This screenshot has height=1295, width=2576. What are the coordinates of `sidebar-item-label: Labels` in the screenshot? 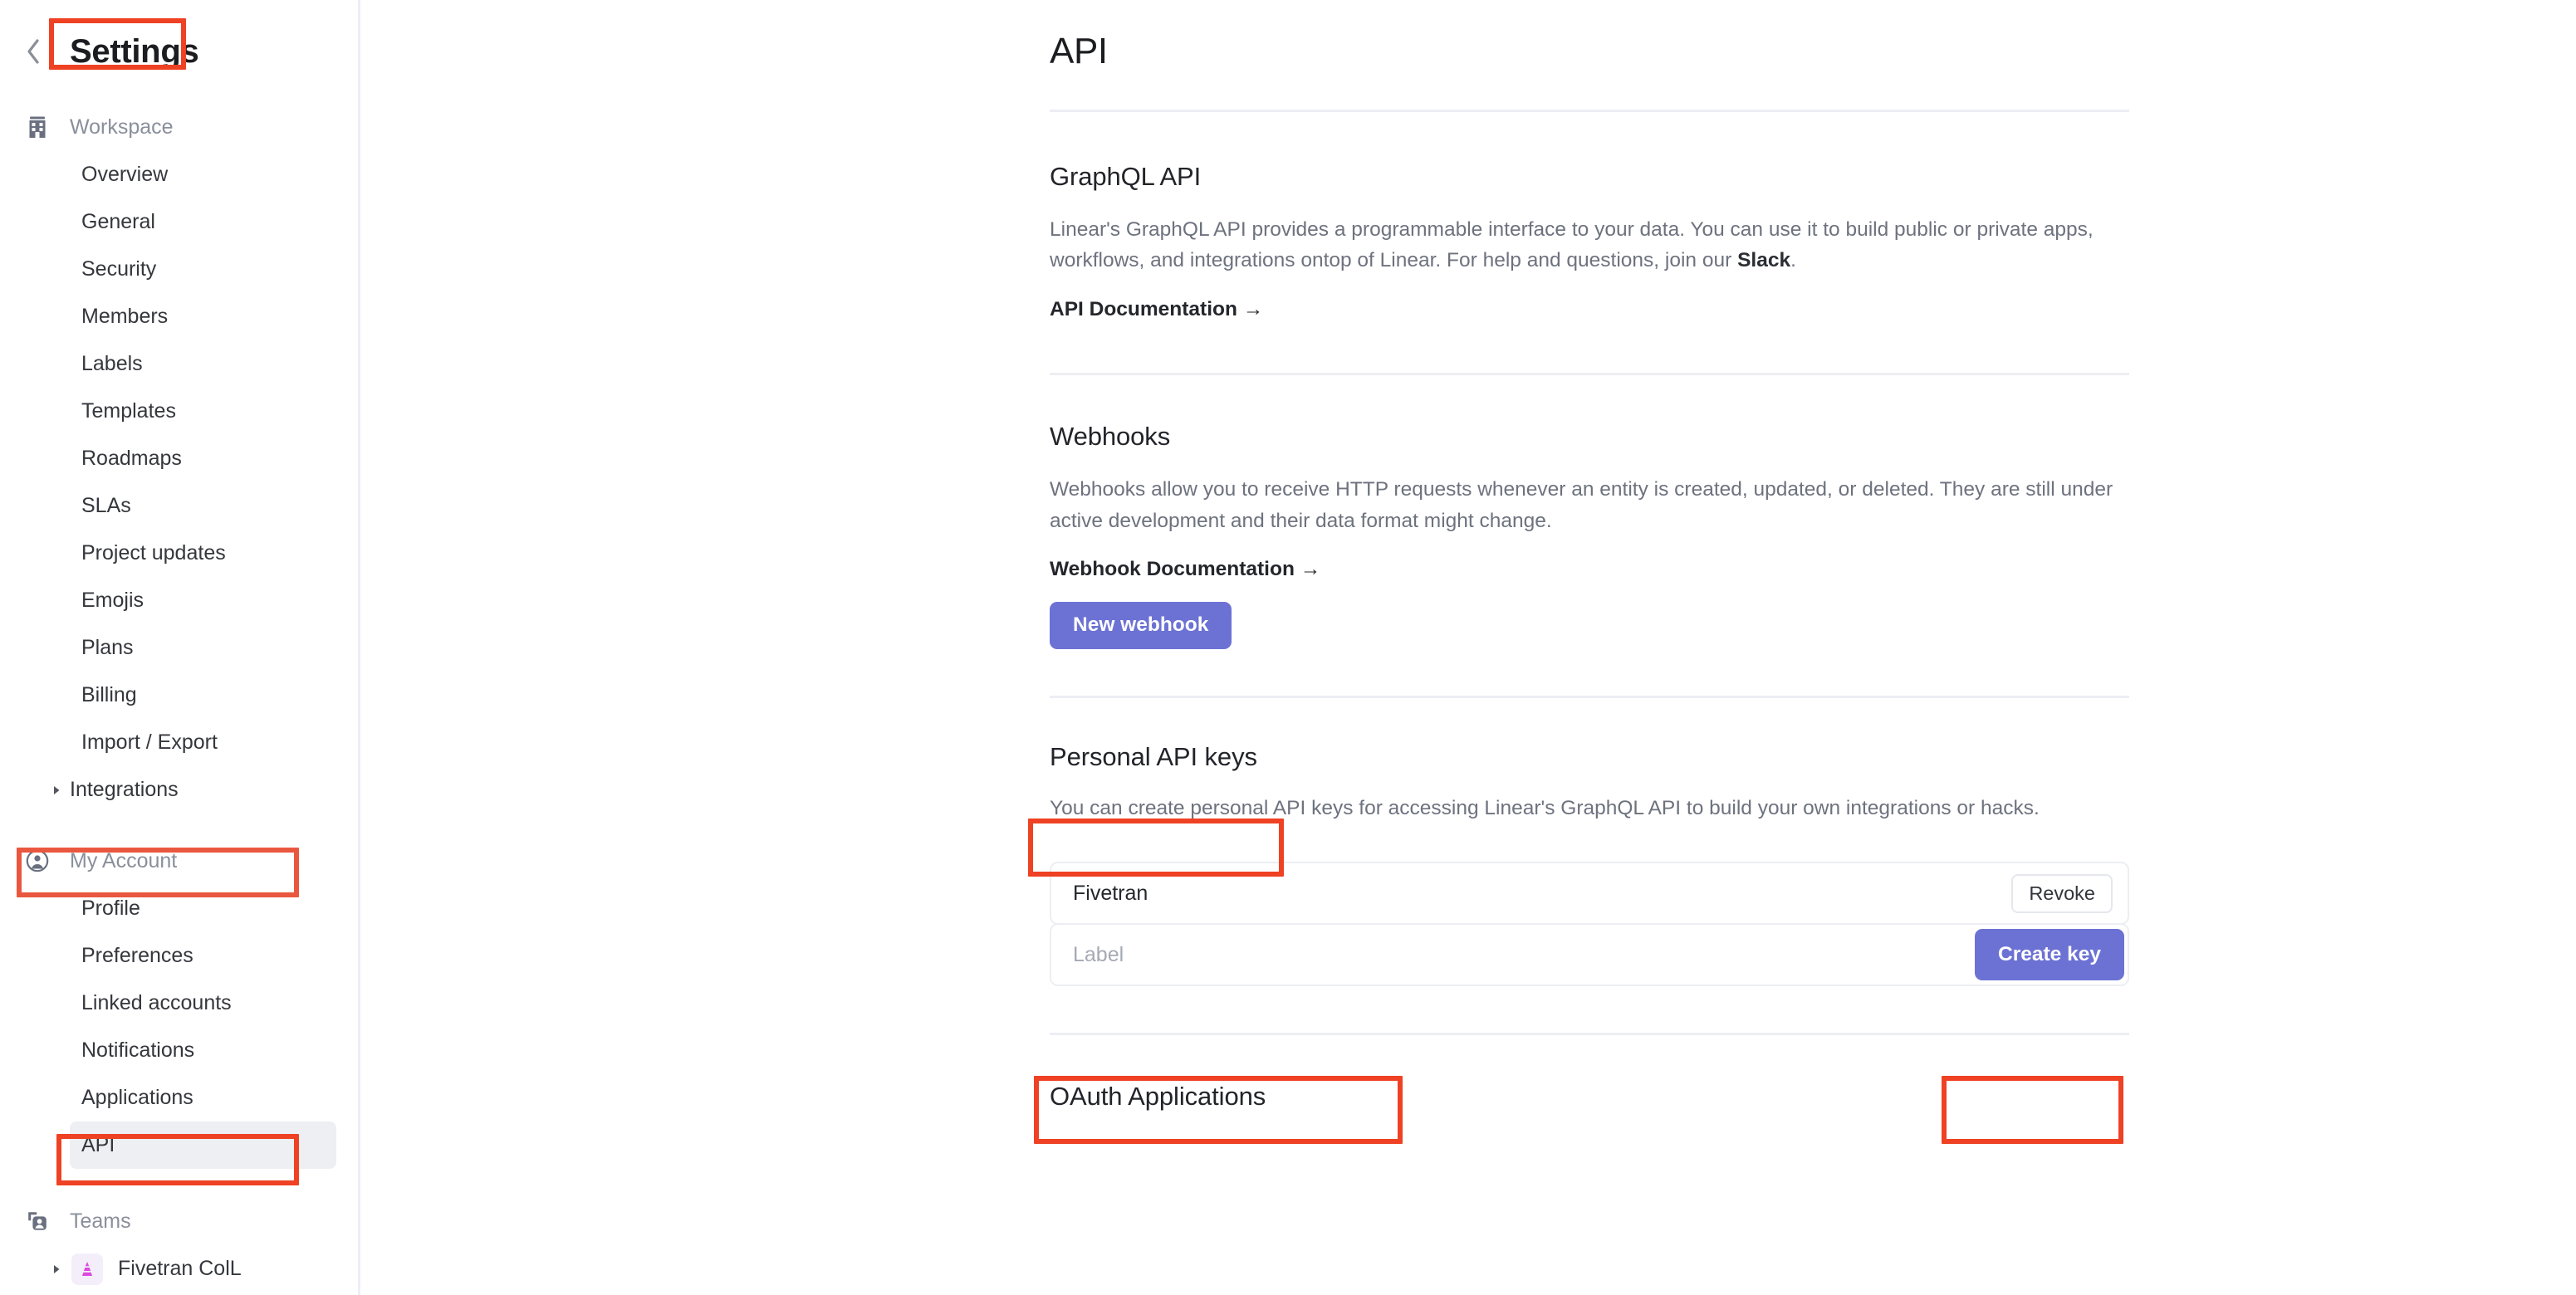 It's located at (112, 364).